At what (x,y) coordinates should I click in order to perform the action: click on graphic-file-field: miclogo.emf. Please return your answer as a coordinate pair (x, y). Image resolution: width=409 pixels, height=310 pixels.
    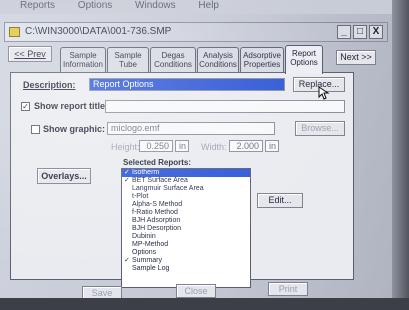
    Looking at the image, I should click on (191, 128).